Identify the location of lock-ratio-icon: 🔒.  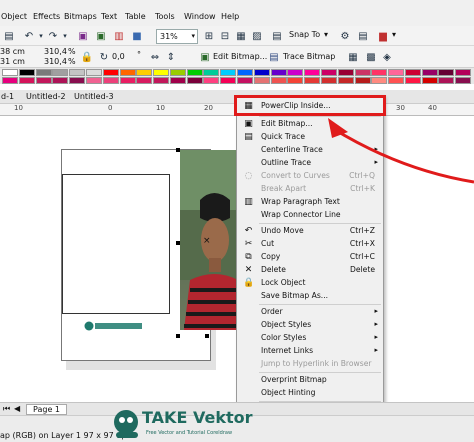
(87, 57).